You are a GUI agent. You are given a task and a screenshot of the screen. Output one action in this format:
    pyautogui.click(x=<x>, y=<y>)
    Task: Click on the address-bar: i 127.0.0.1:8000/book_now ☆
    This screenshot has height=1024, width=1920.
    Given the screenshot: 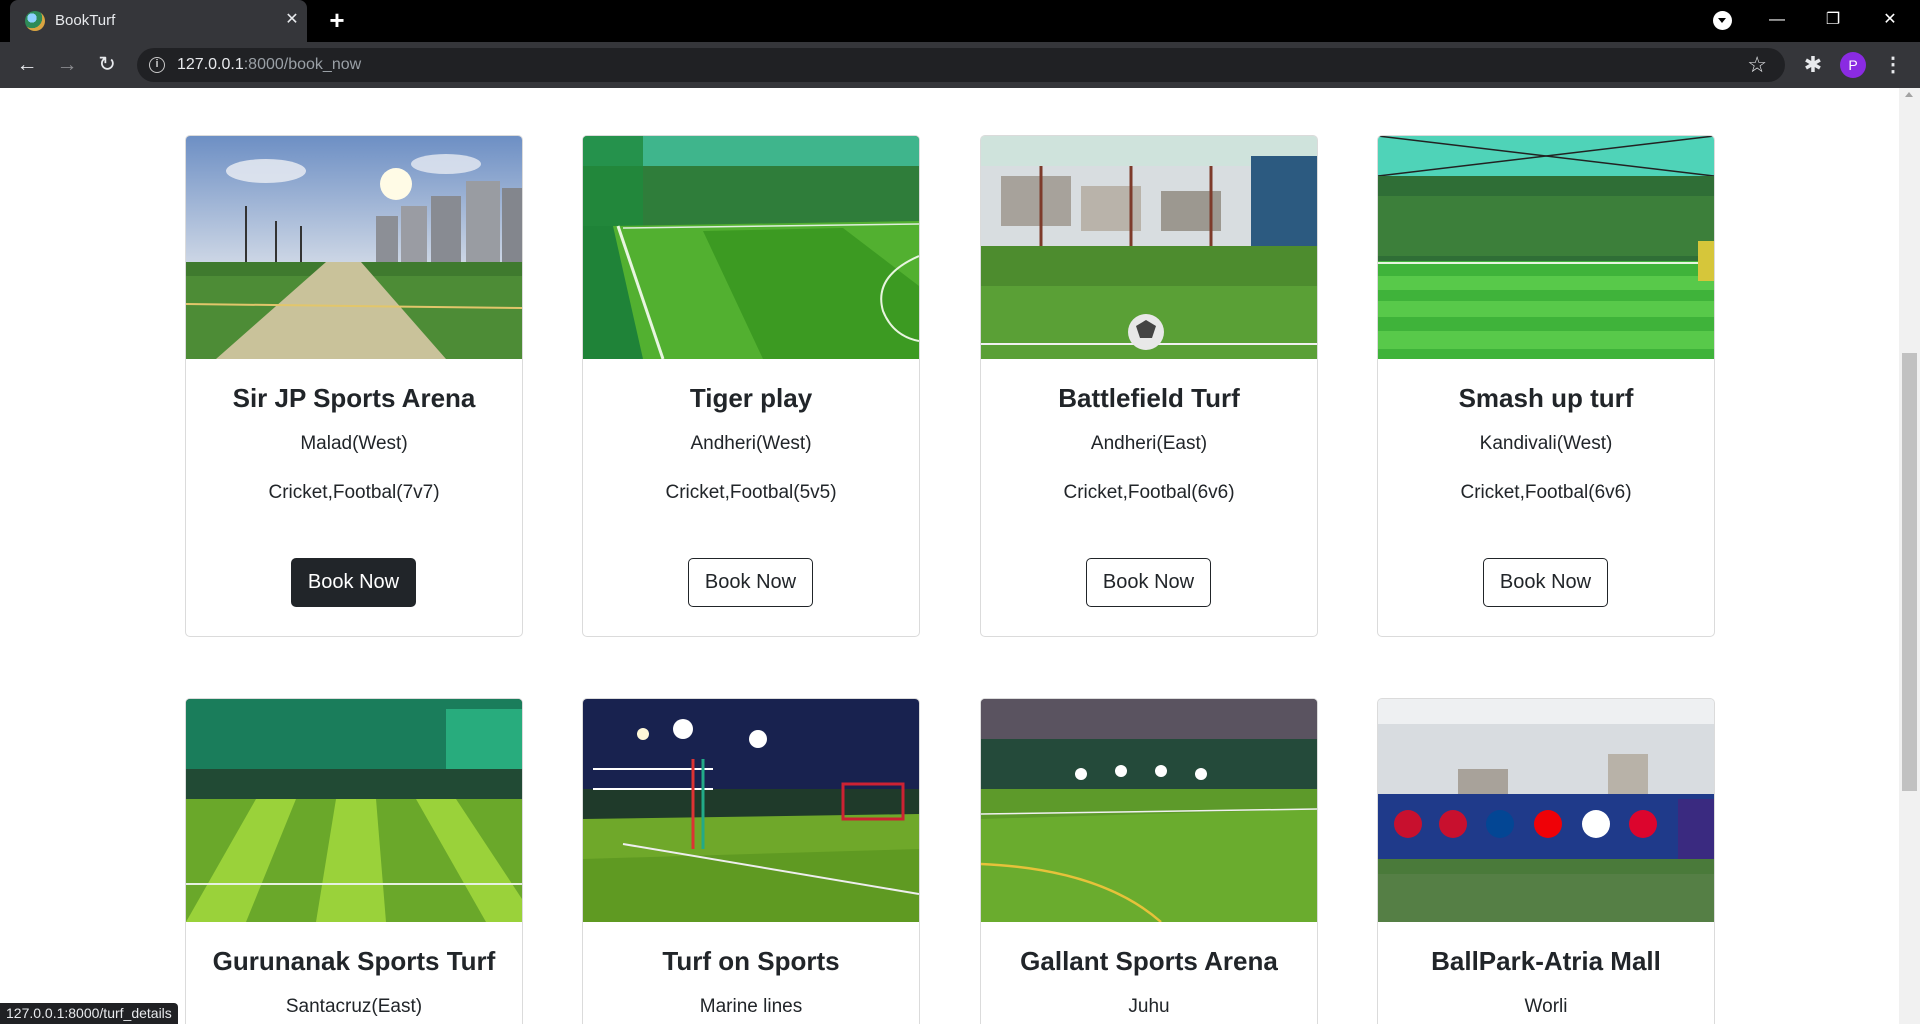 What is the action you would take?
    pyautogui.click(x=961, y=65)
    